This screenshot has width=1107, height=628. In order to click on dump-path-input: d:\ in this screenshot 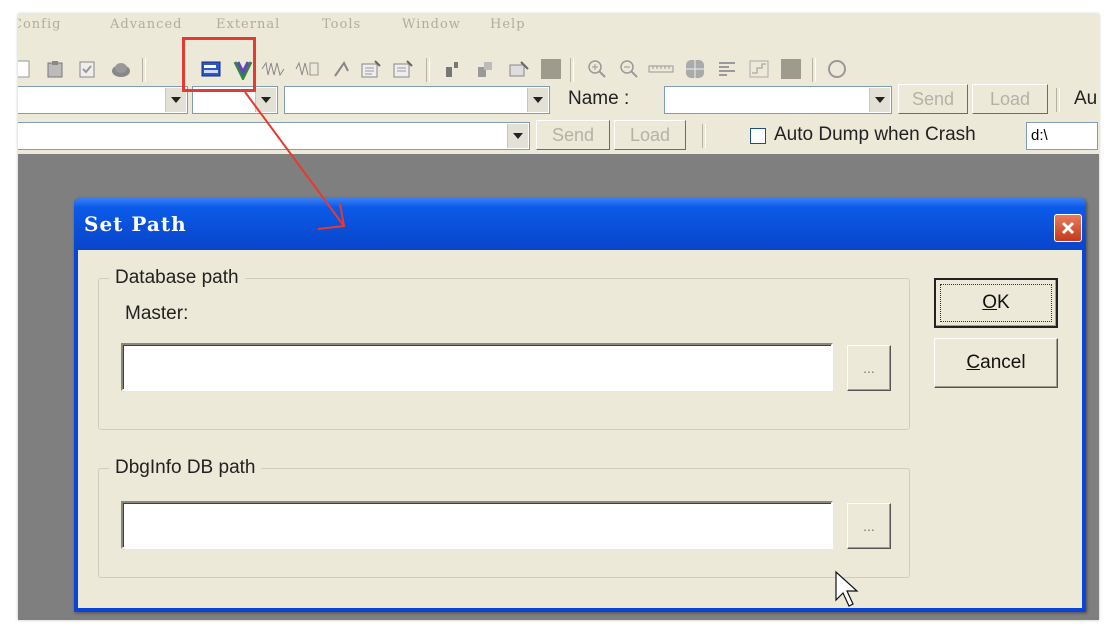, I will do `click(1062, 136)`.